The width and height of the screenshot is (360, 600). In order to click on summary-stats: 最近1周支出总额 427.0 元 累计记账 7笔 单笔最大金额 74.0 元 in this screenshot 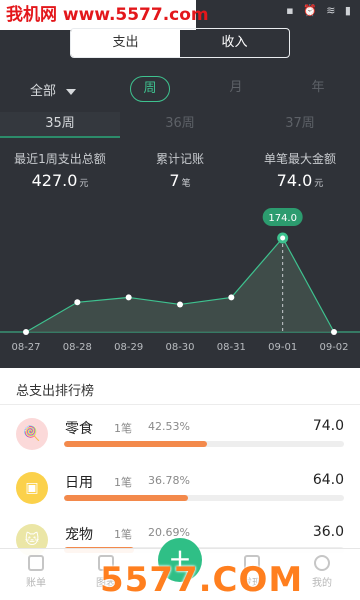, I will do `click(180, 172)`.